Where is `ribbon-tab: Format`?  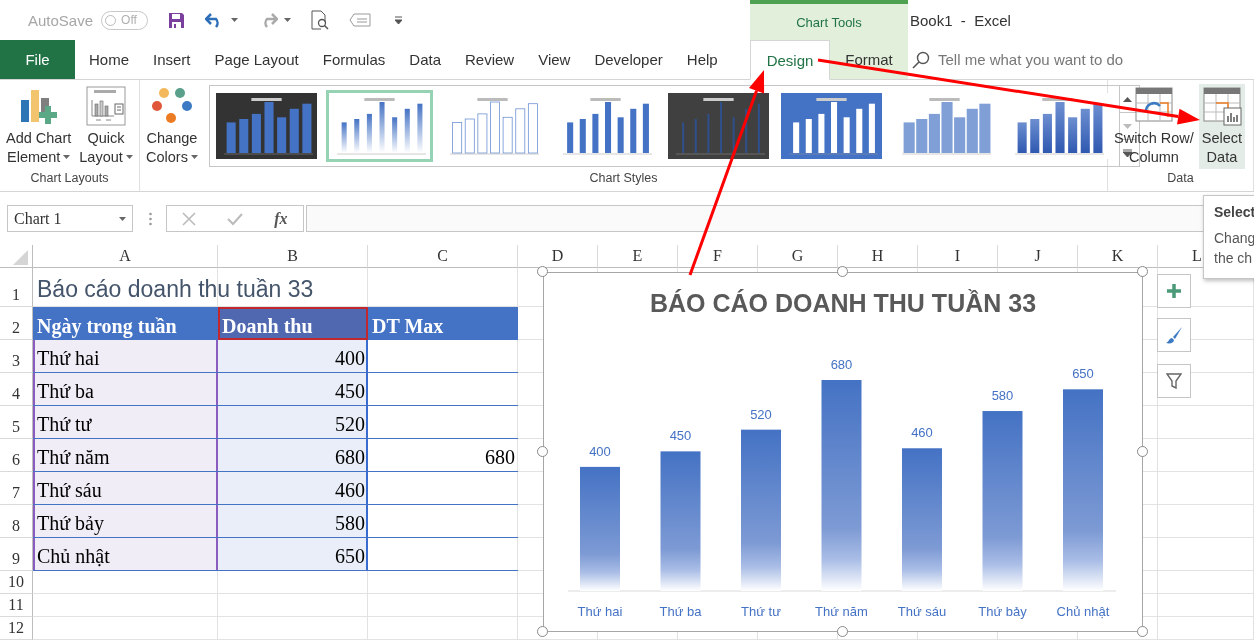
ribbon-tab: Format is located at coordinates (869, 59).